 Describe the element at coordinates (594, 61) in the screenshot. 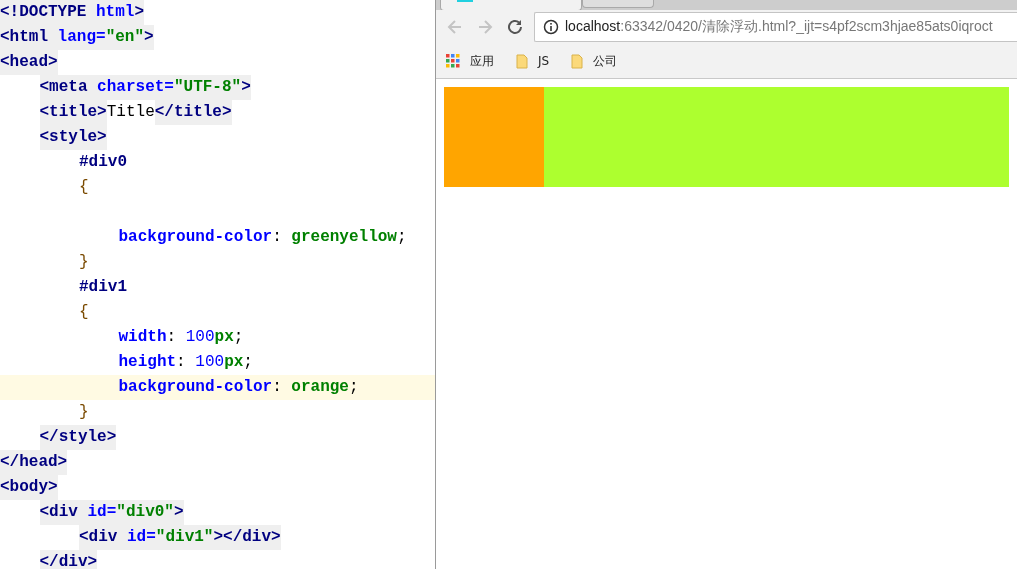

I see `bookmark-item: 公司` at that location.